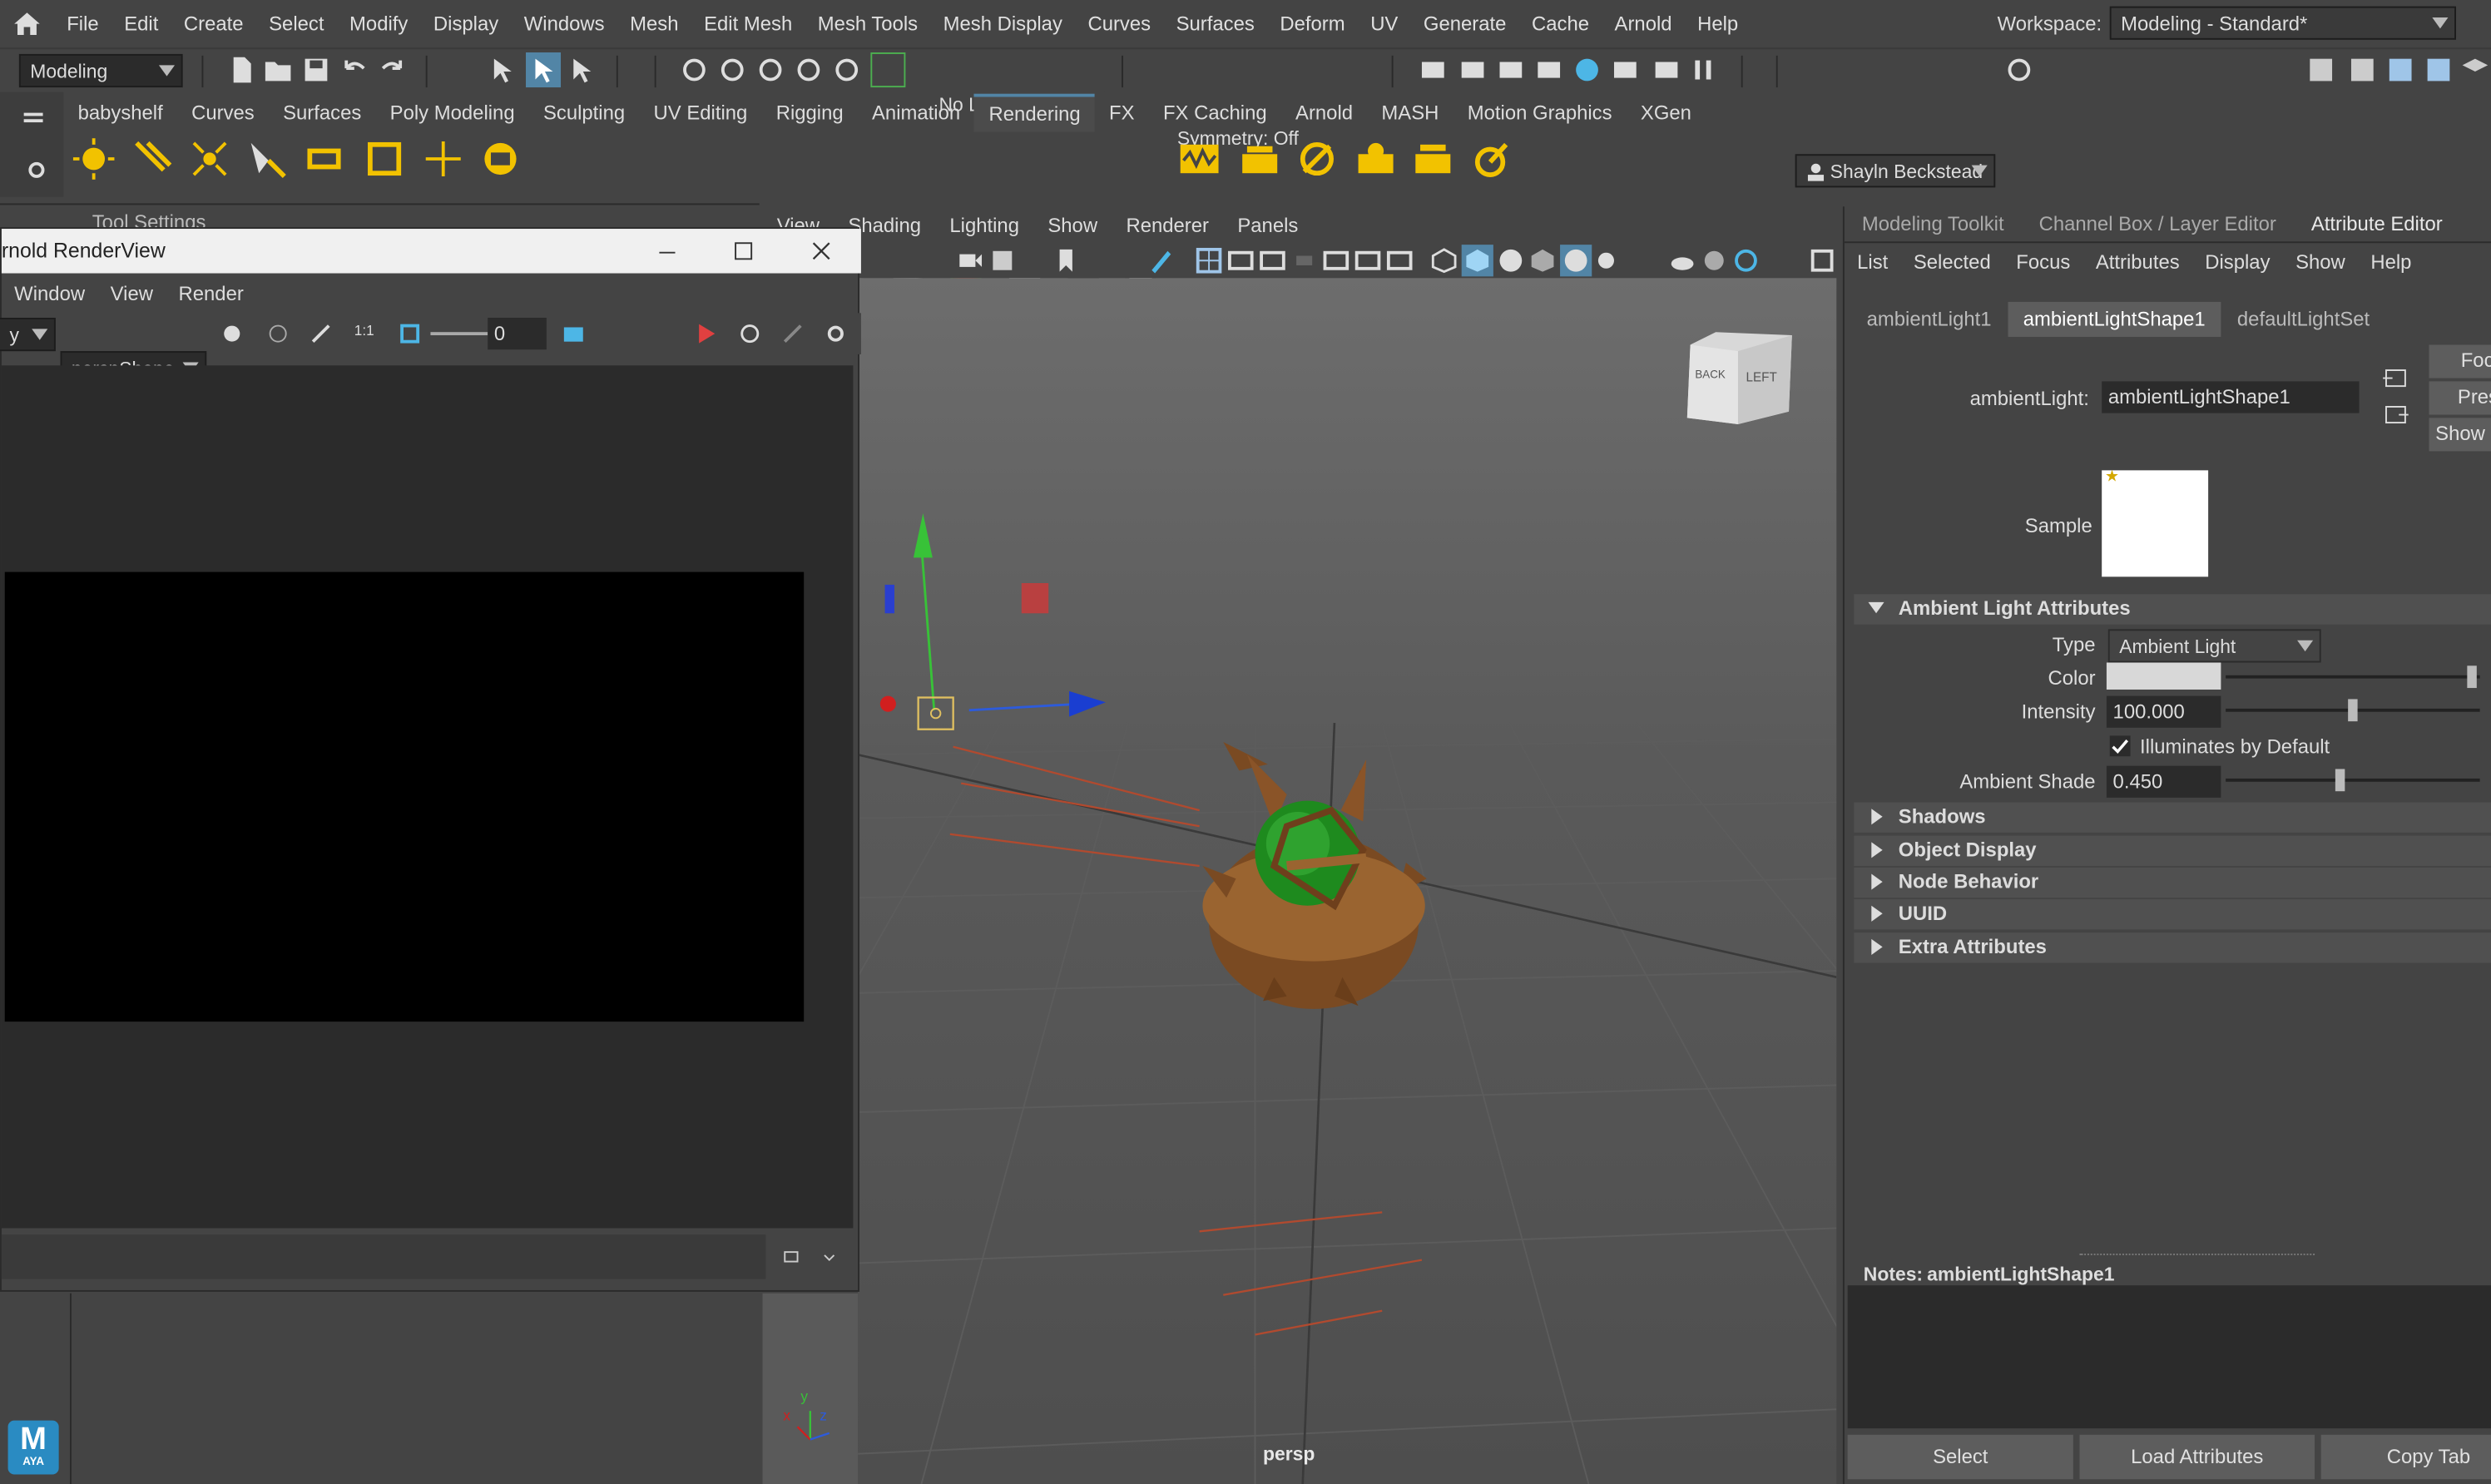  What do you see at coordinates (2197, 1254) in the screenshot?
I see `notes-divider` at bounding box center [2197, 1254].